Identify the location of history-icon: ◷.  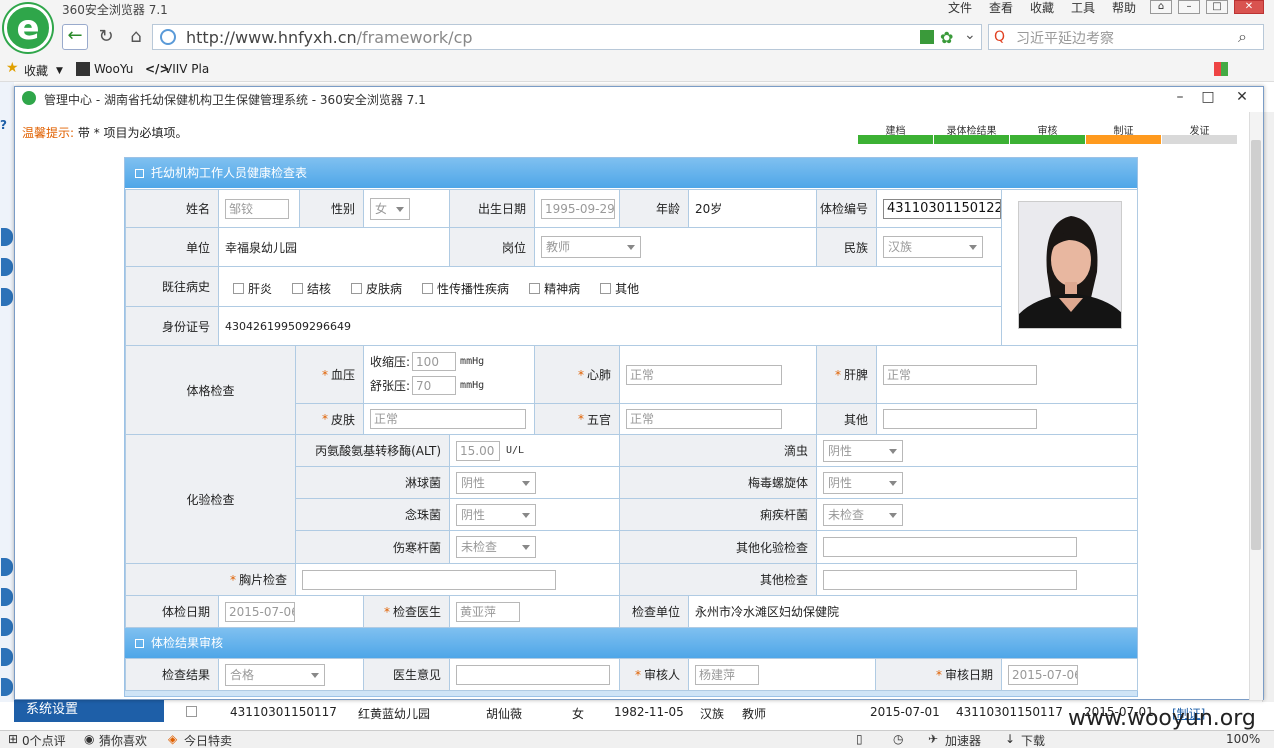
(898, 739).